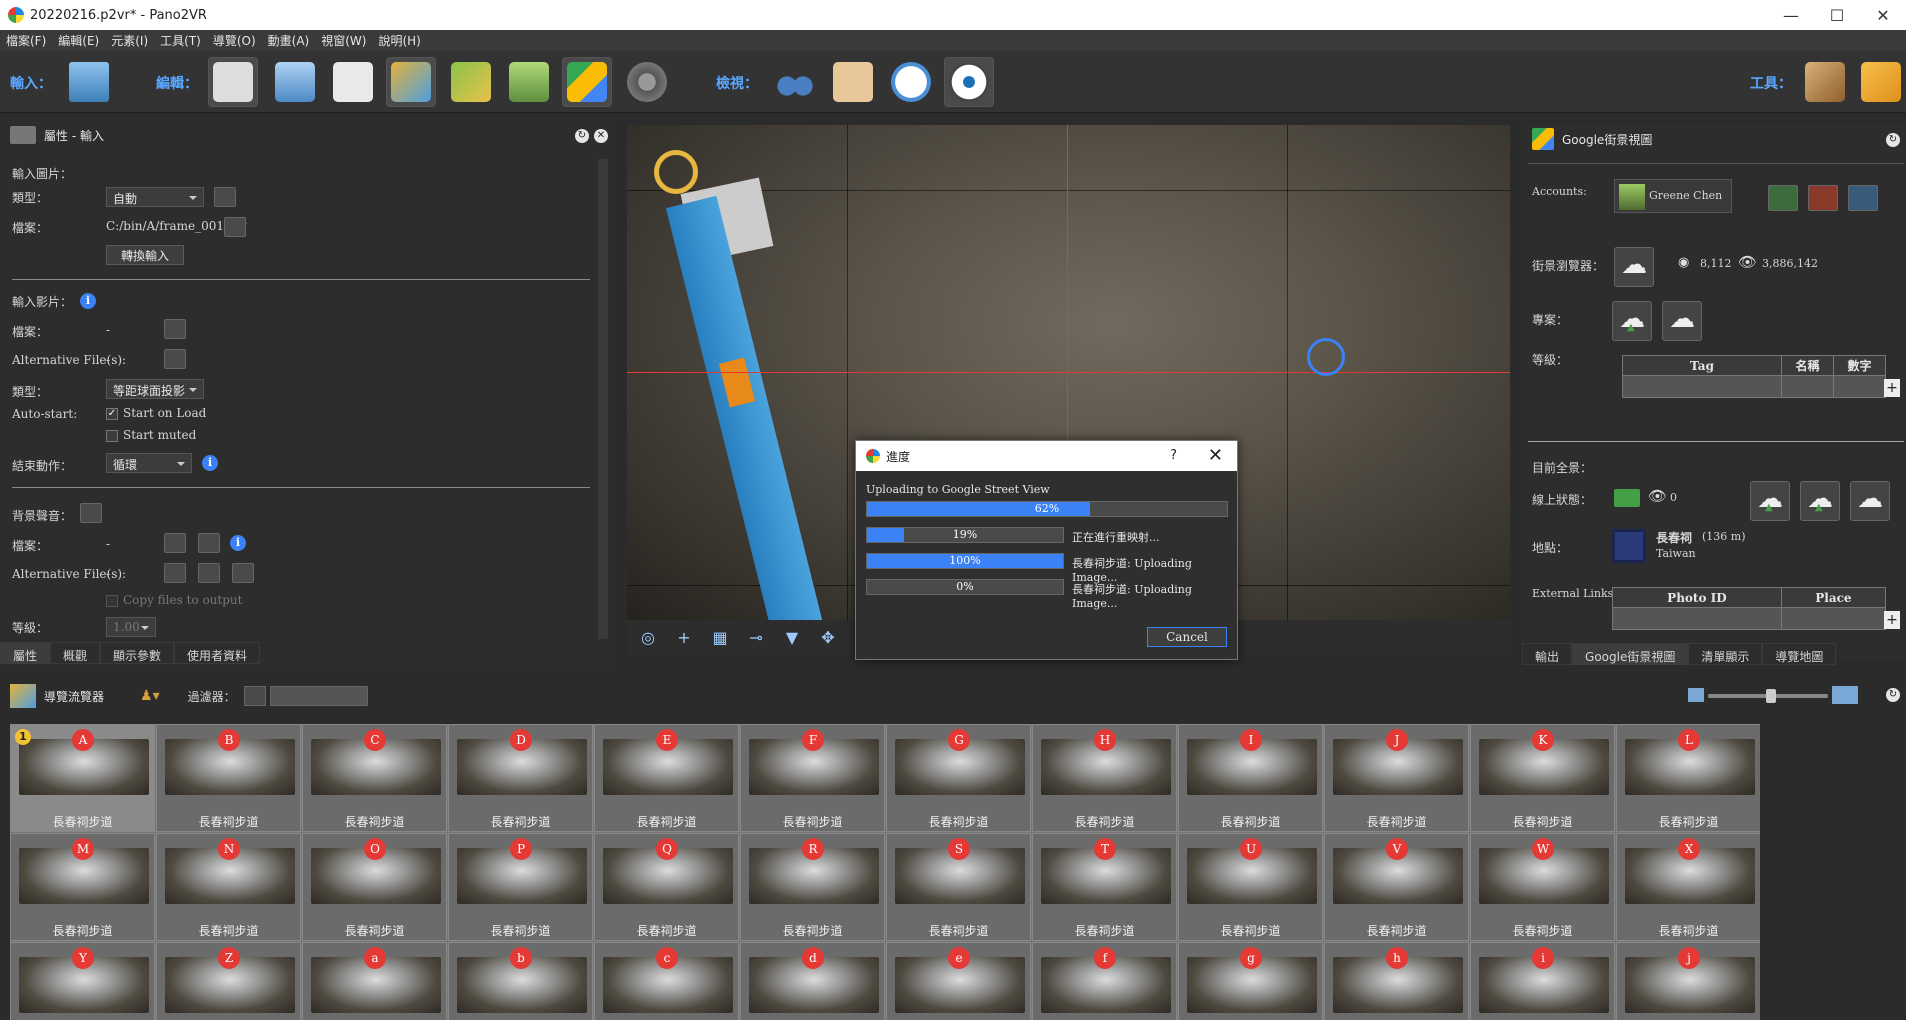  Describe the element at coordinates (234, 40) in the screenshot. I see `menu-tour: 導覽(O)` at that location.